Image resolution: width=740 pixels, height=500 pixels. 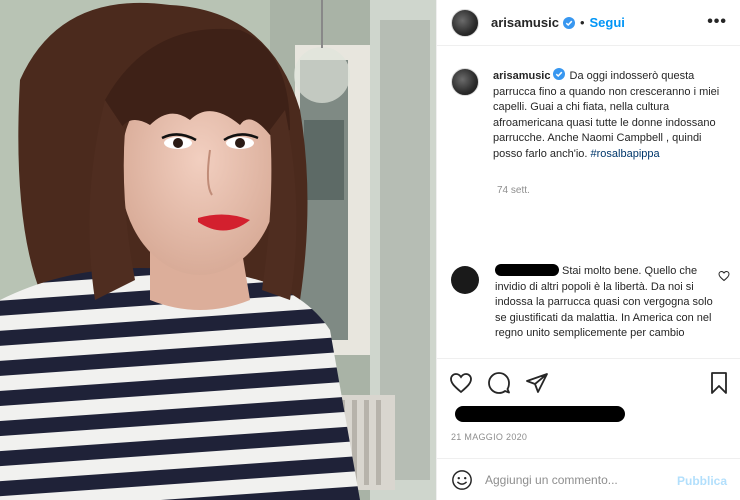 I want to click on comment-input, so click(x=575, y=479).